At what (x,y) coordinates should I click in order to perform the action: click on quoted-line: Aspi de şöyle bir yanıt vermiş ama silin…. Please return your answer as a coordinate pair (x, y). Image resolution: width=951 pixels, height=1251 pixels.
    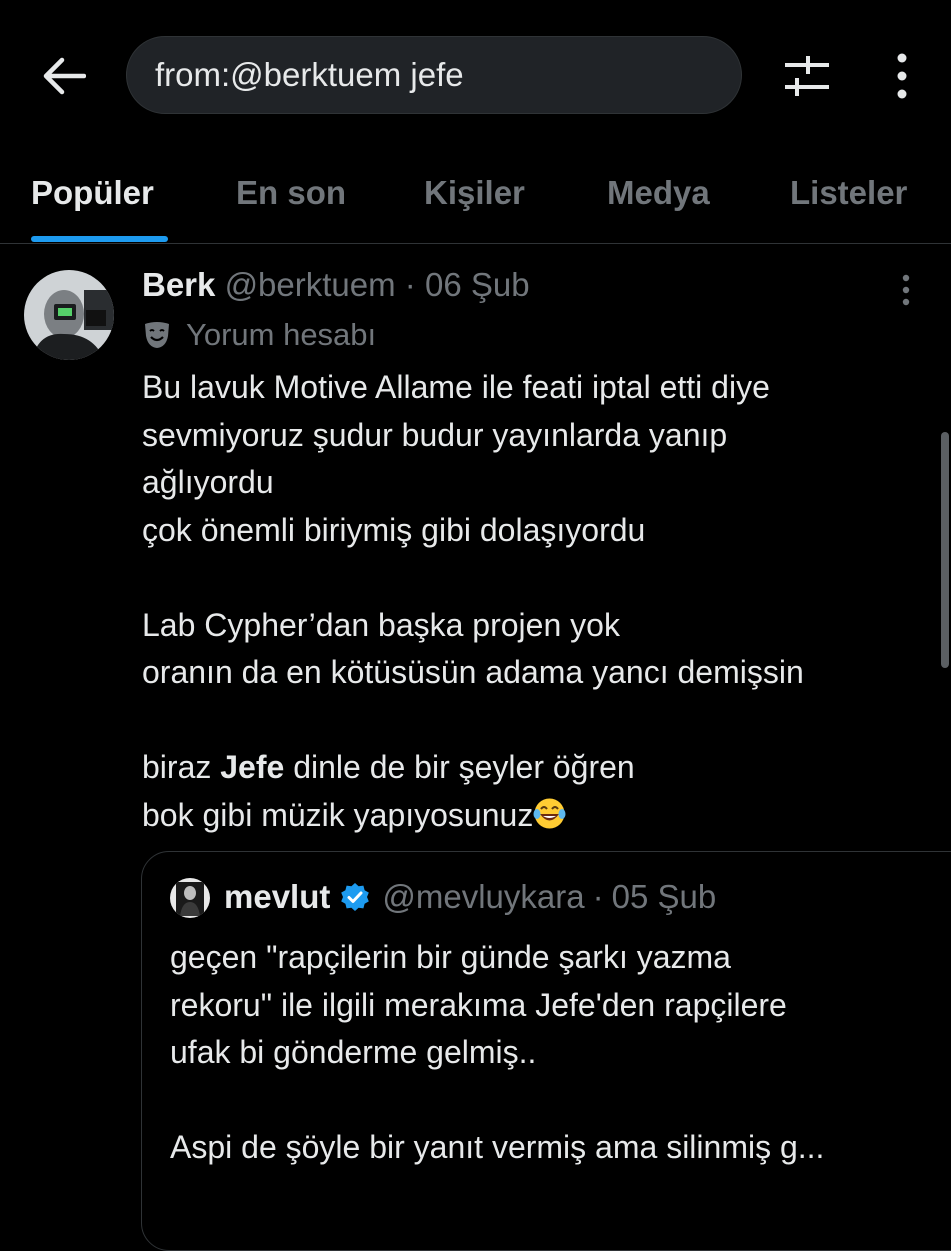
    Looking at the image, I should click on (497, 1147).